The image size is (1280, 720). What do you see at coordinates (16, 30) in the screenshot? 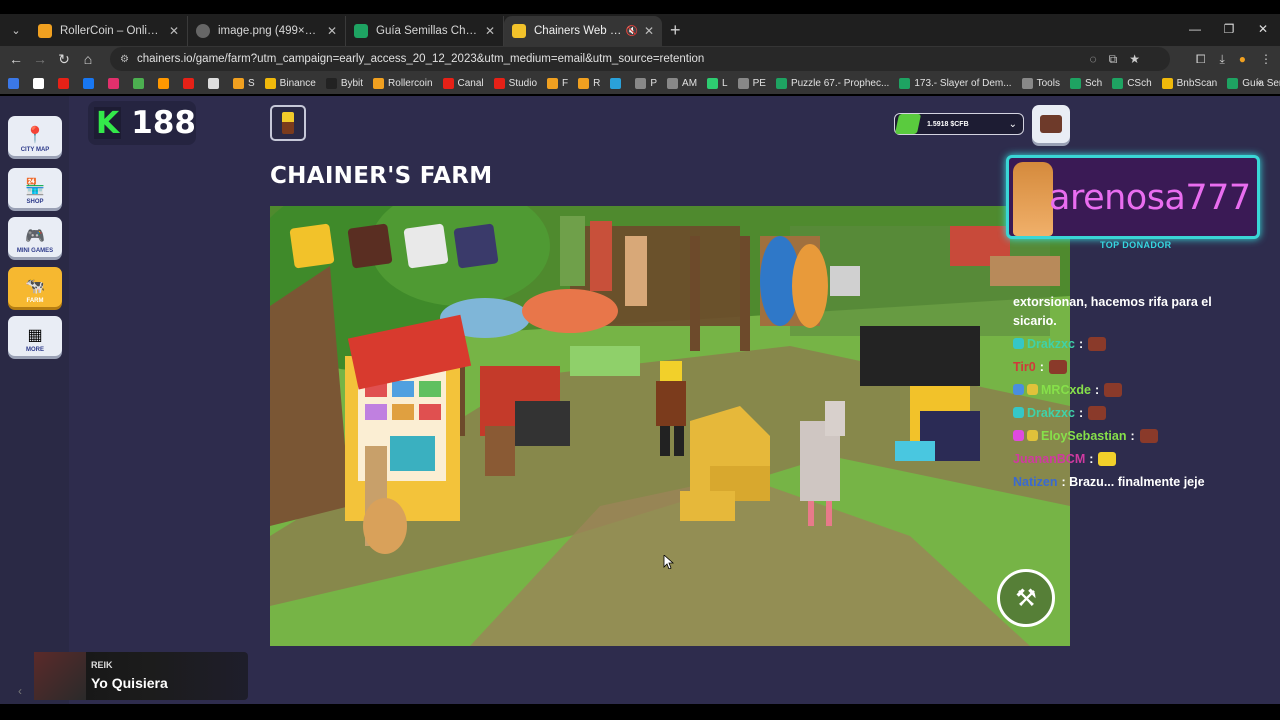
I see `tab-search-chevron-icon: ⌄` at bounding box center [16, 30].